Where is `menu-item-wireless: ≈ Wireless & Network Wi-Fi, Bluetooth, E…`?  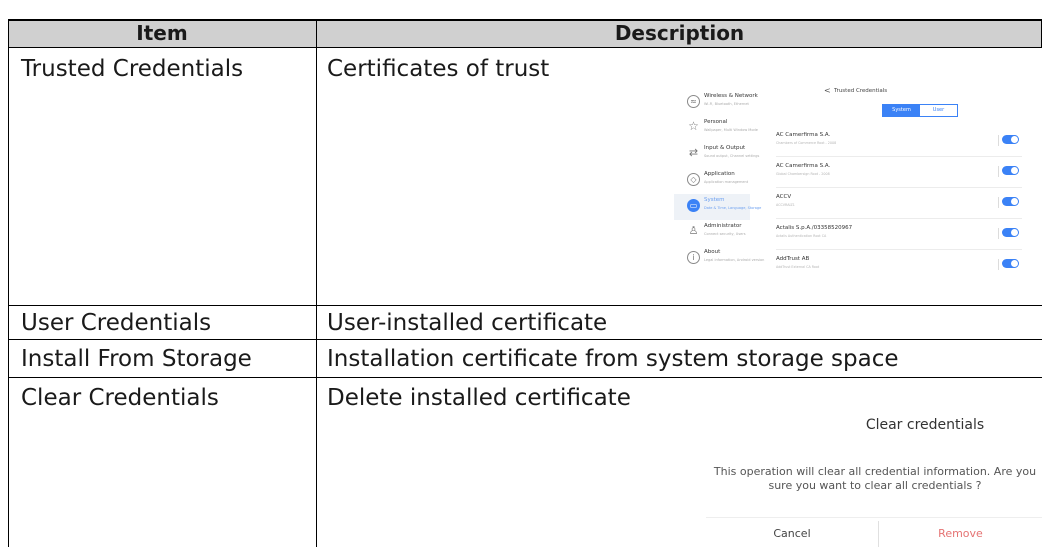 menu-item-wireless: ≈ Wireless & Network Wi-Fi, Bluetooth, E… is located at coordinates (716, 103).